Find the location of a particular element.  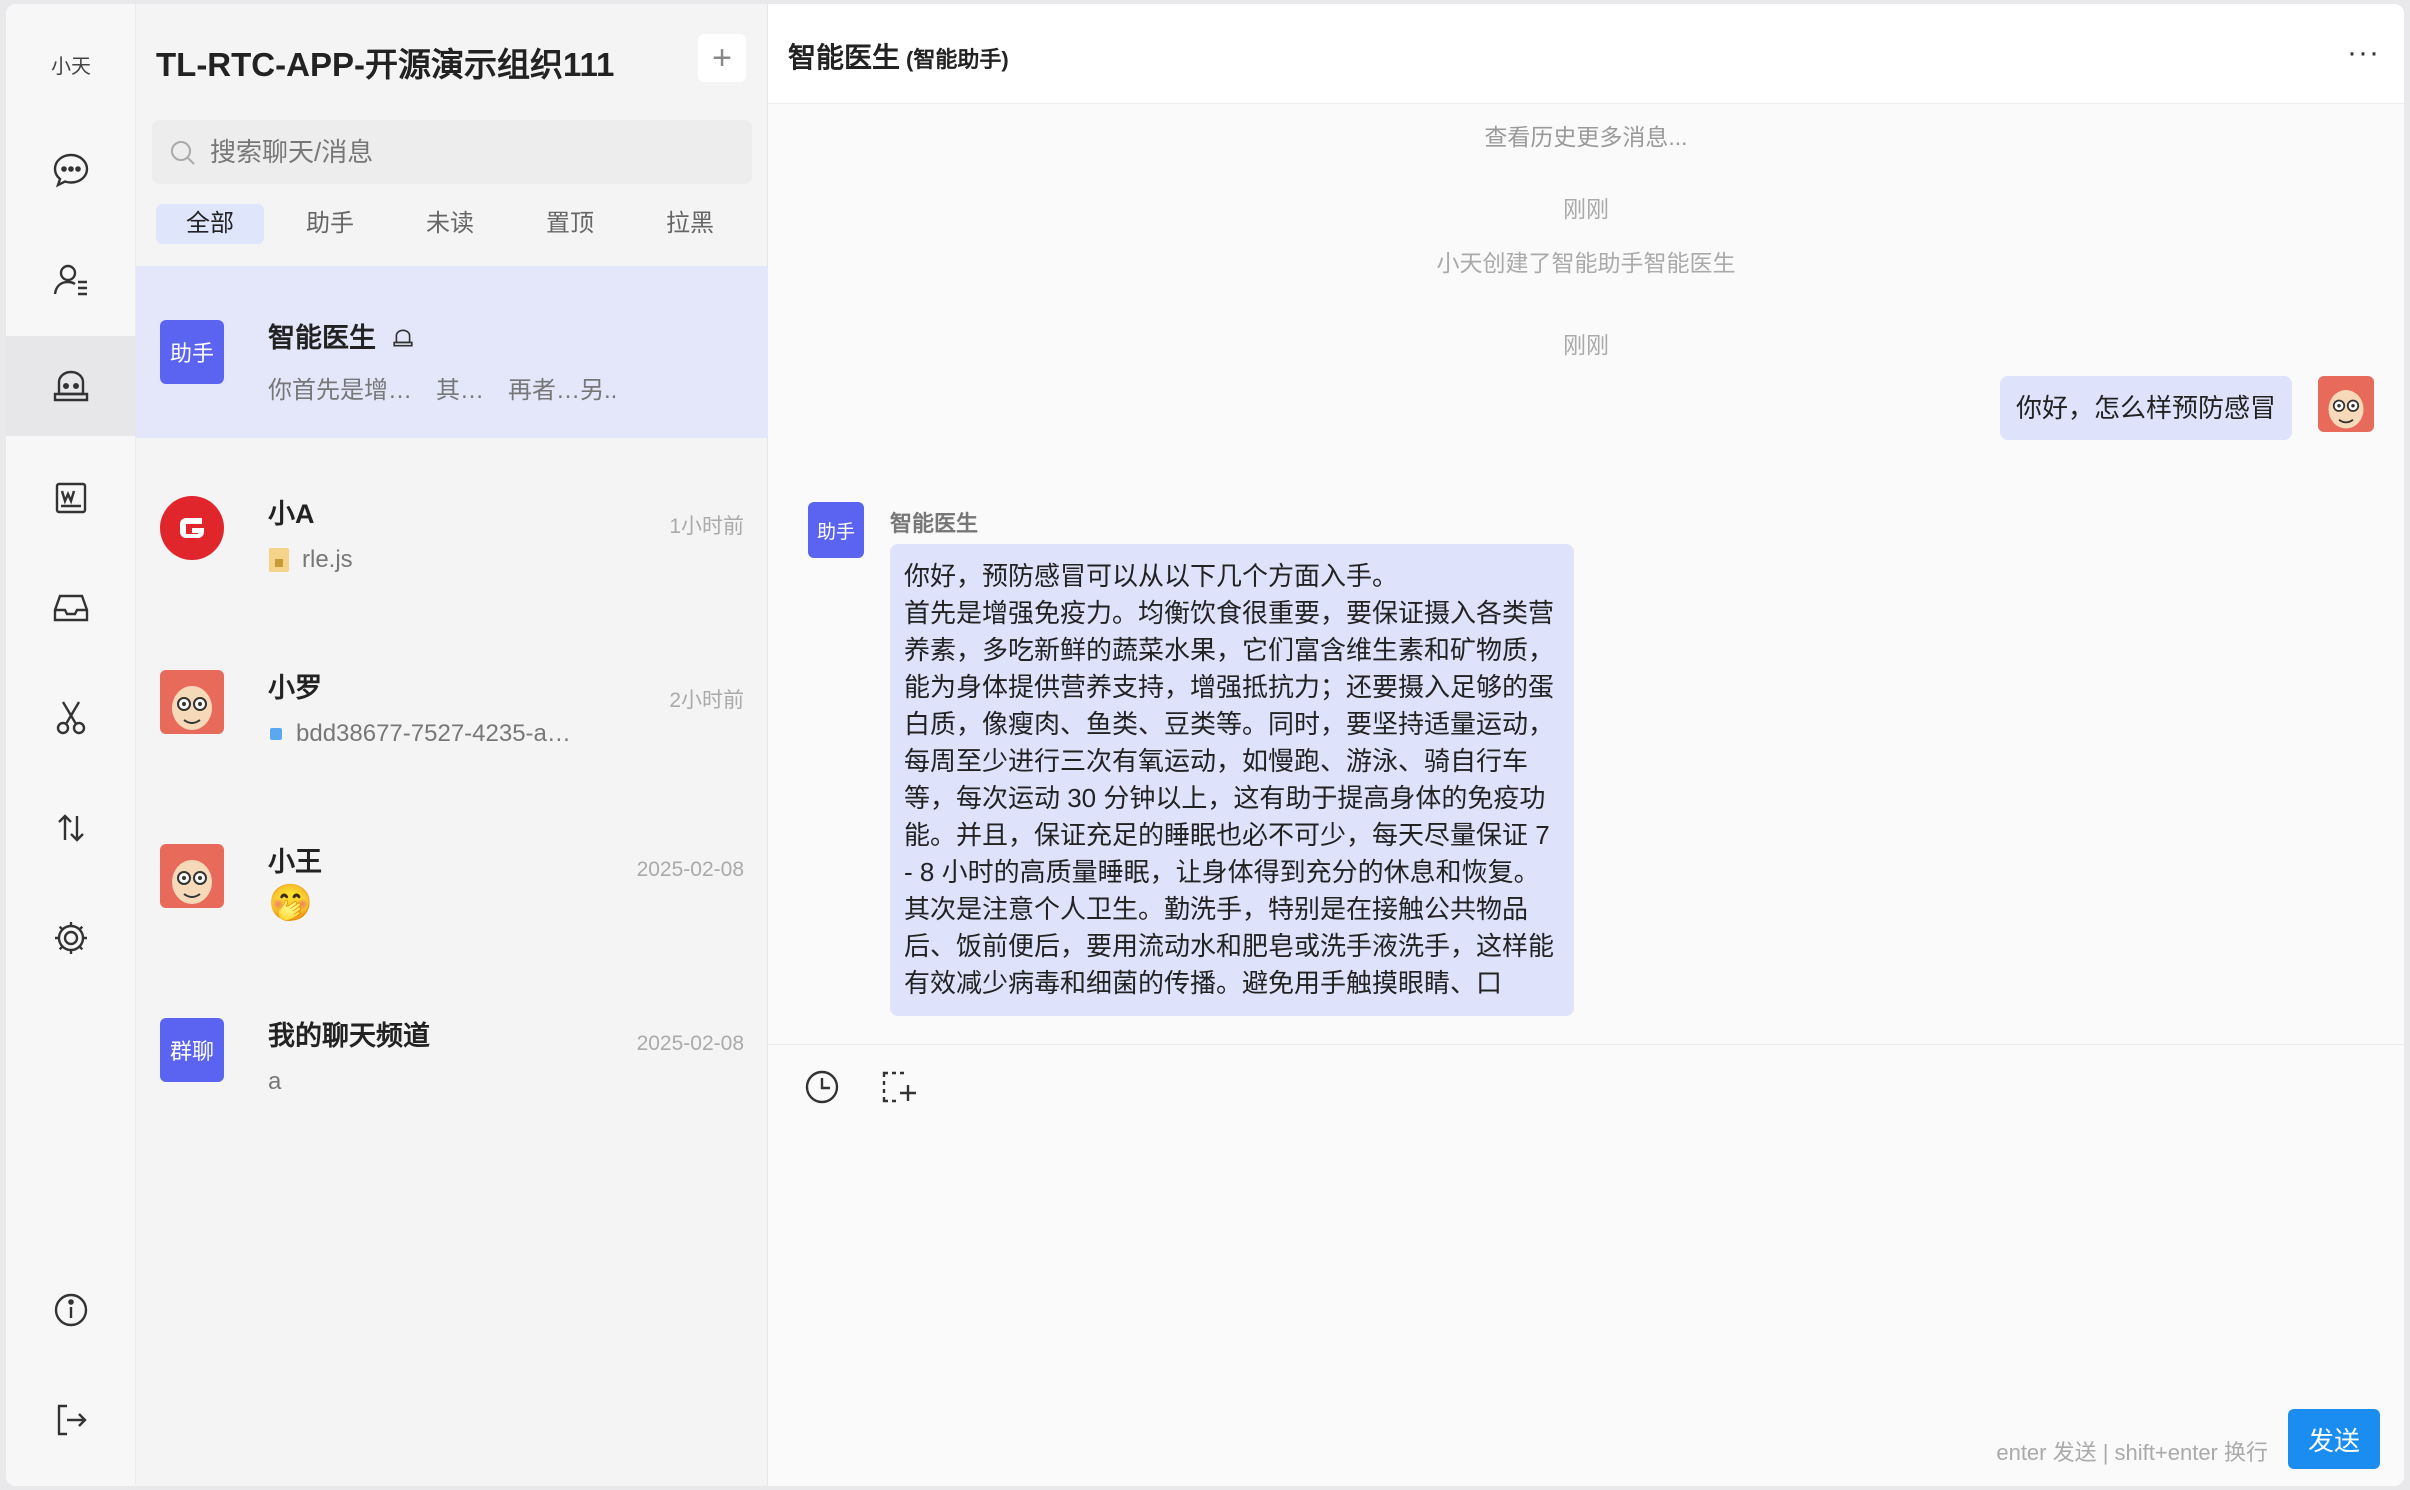

conversation-name: 小A is located at coordinates (291, 514).